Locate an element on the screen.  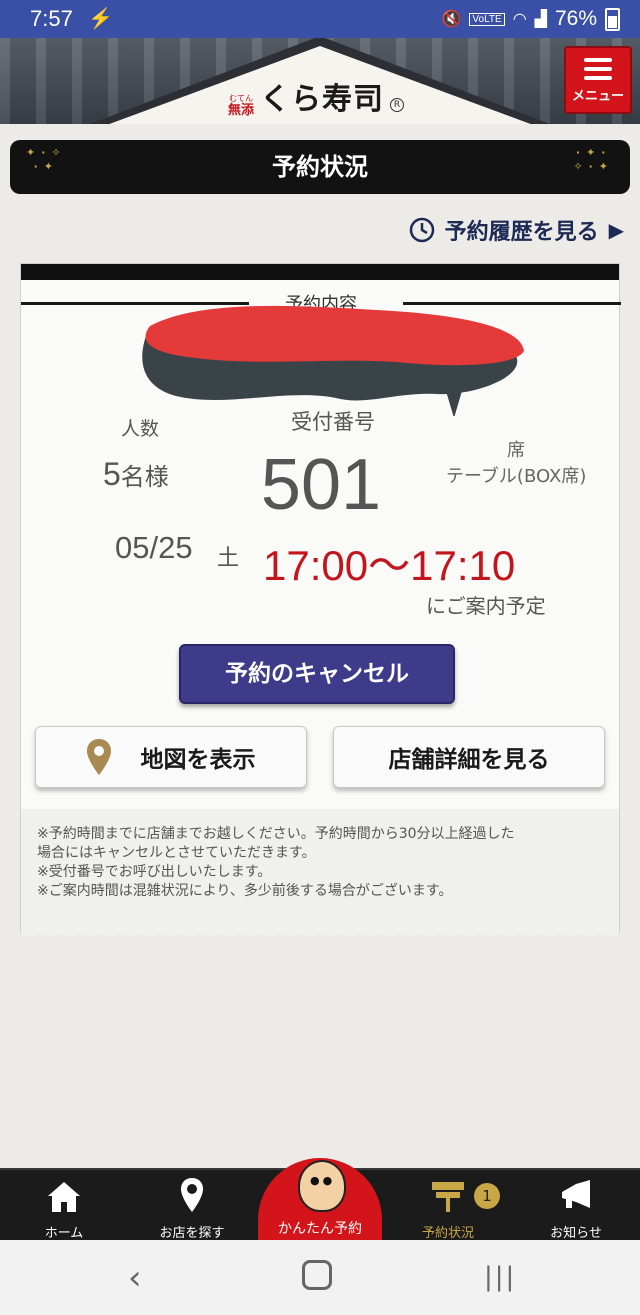
nav-notifications: お知らせ is located at coordinates (576, 1208).